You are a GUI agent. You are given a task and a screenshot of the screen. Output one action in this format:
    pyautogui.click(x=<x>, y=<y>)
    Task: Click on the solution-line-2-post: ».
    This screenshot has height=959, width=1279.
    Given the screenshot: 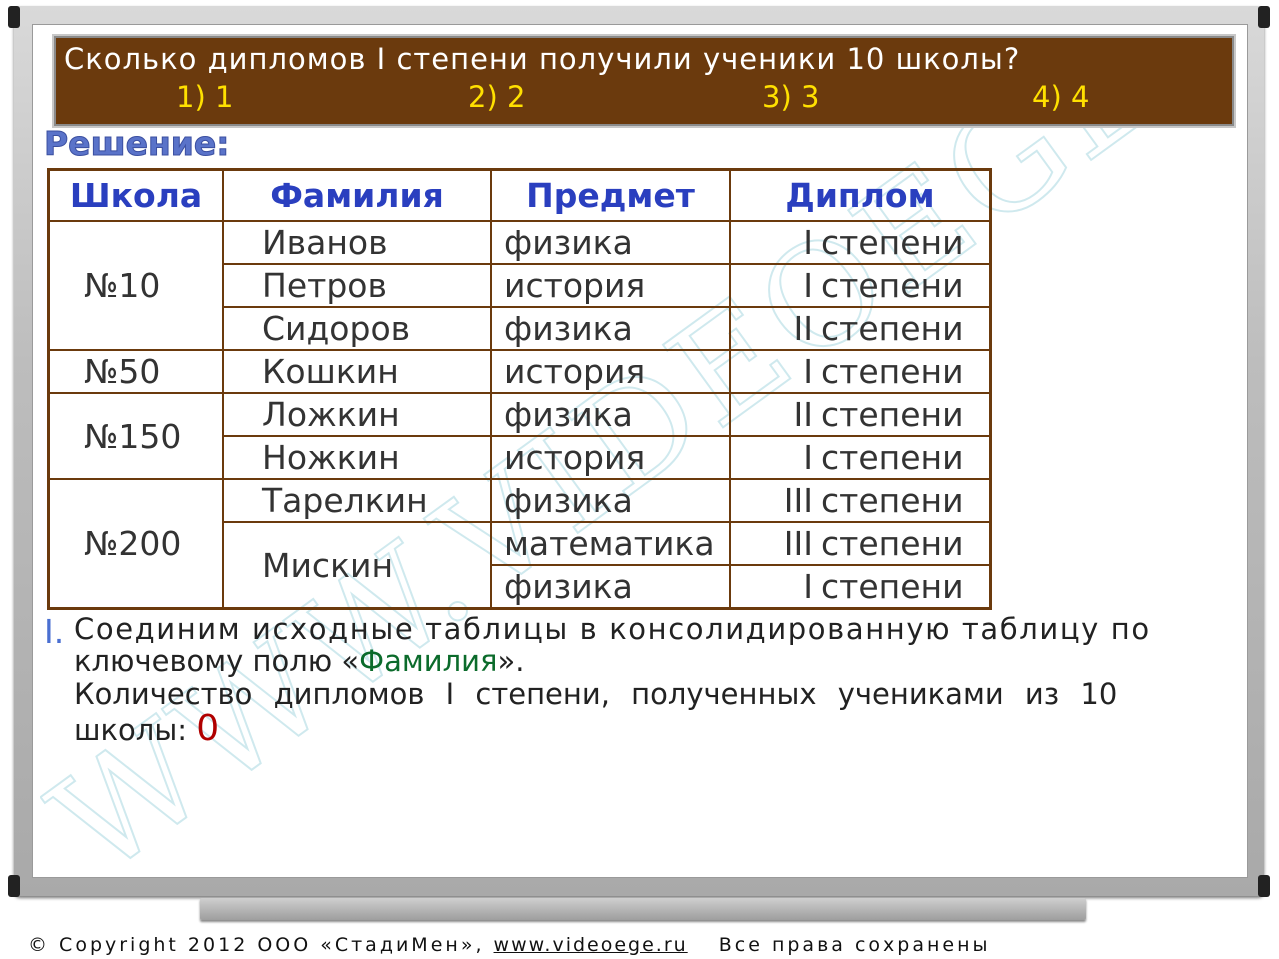 What is the action you would take?
    pyautogui.click(x=511, y=661)
    